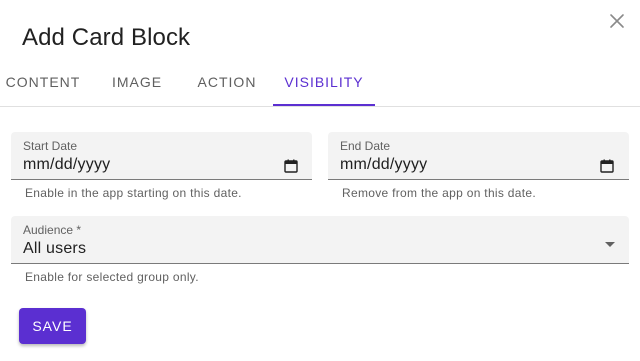  What do you see at coordinates (43, 82) in the screenshot?
I see `tab-content: CONTENT` at bounding box center [43, 82].